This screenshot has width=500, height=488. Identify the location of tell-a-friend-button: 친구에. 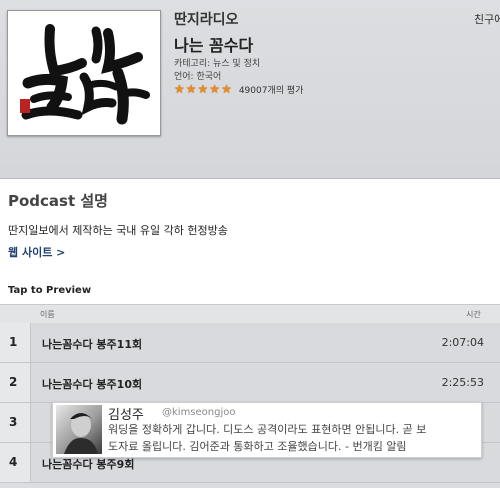
(487, 19).